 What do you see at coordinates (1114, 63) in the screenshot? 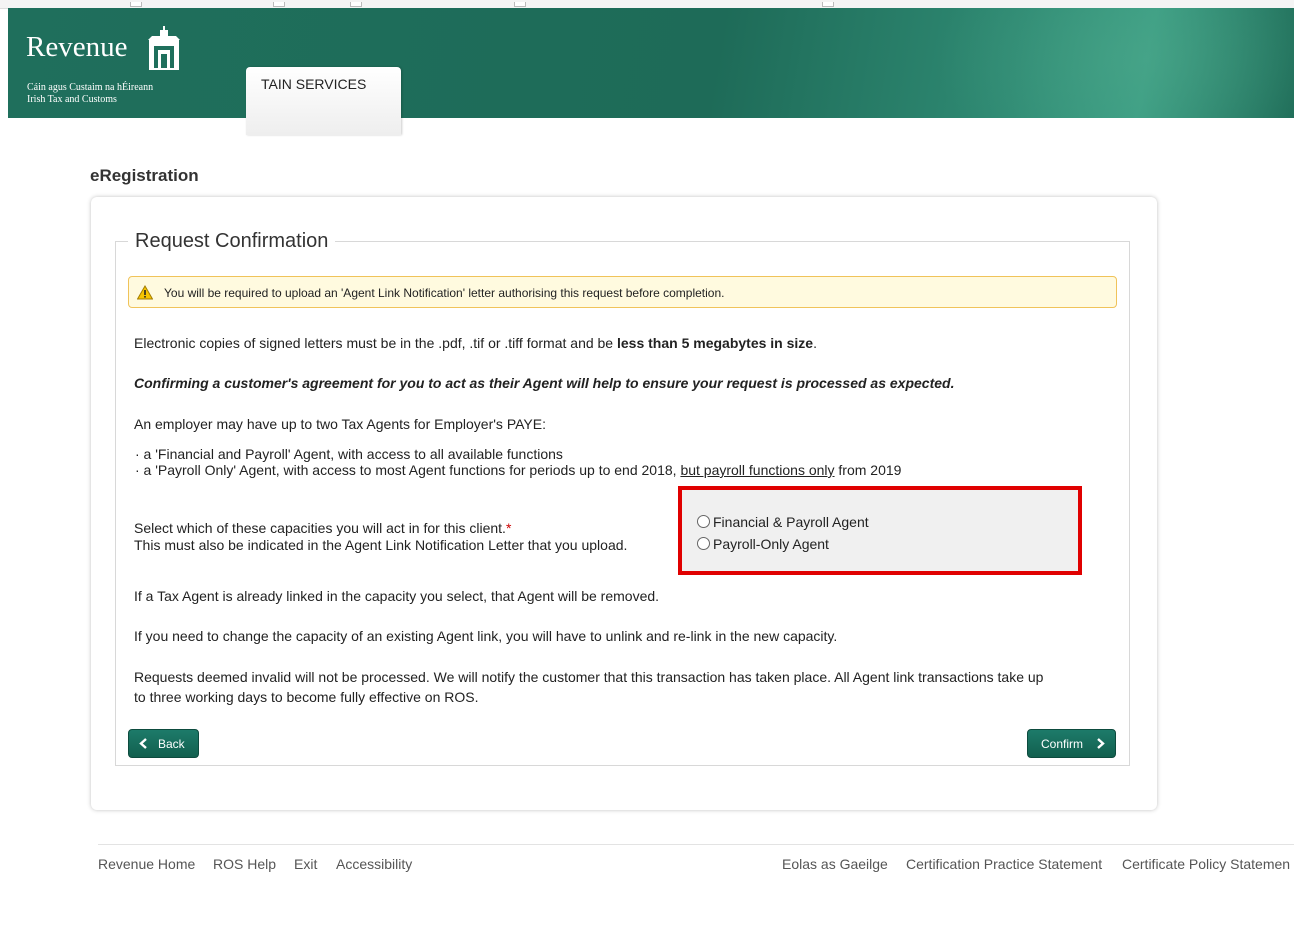
I see `header-decoration` at bounding box center [1114, 63].